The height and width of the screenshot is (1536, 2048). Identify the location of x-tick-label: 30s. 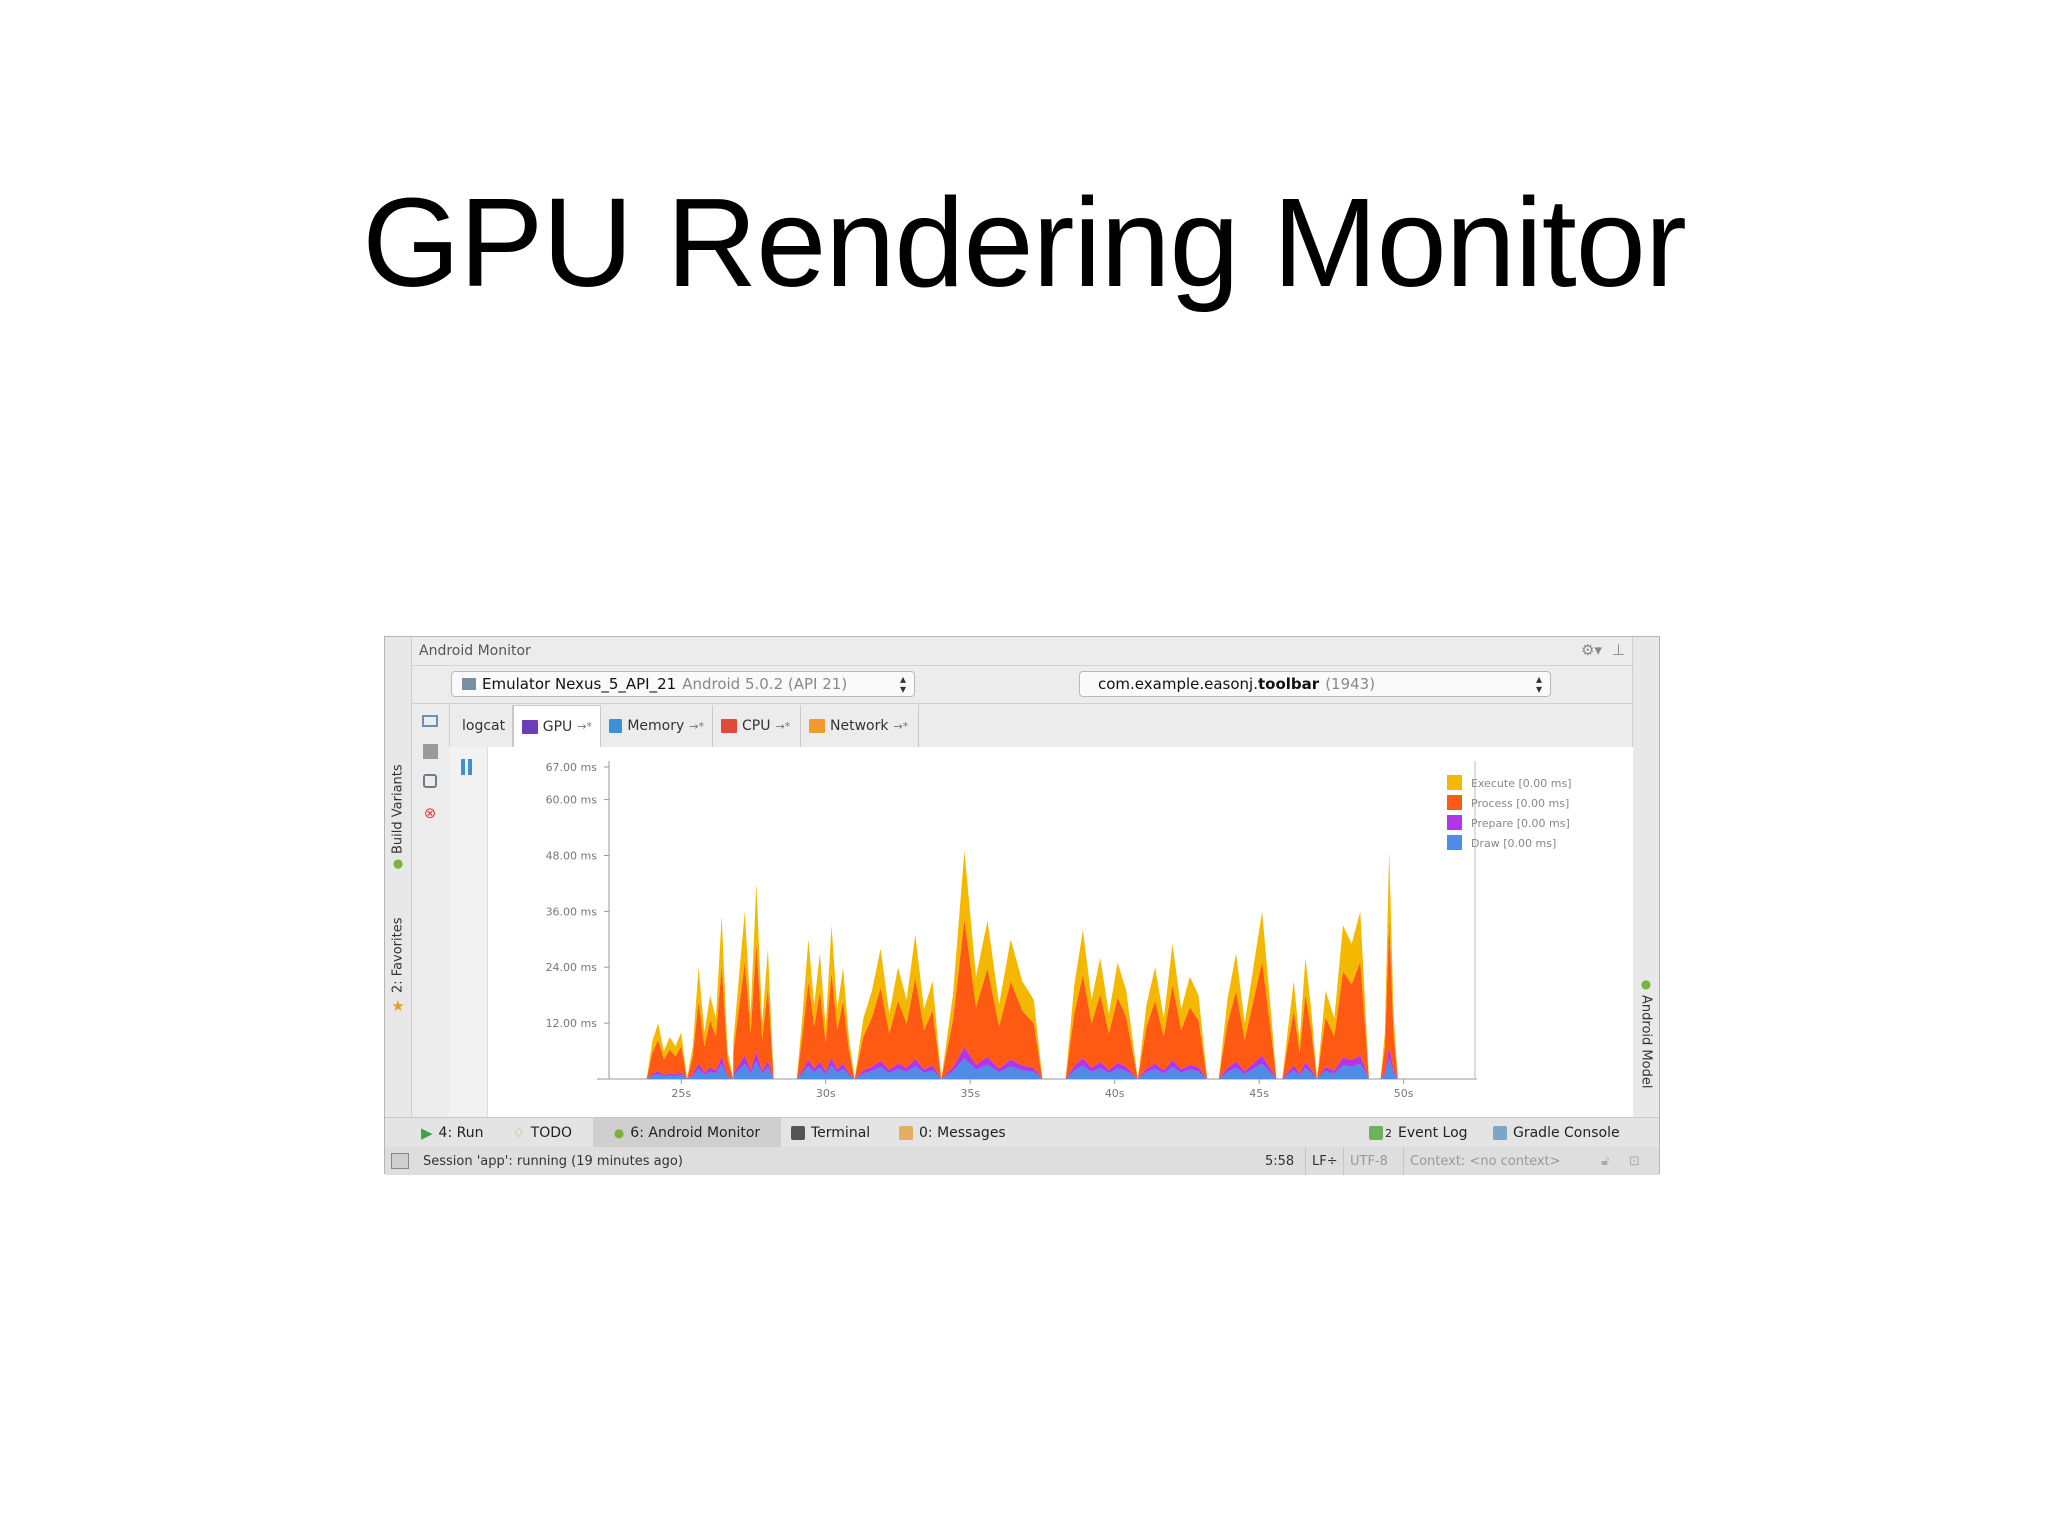
(826, 1093).